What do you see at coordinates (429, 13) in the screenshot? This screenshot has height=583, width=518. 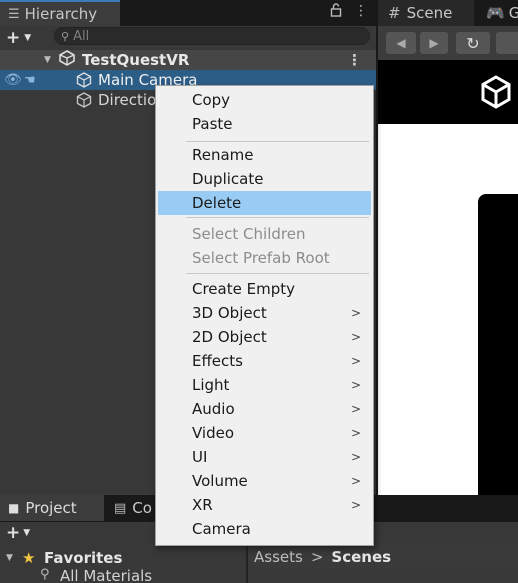 I see `tab-scene-label: Scene` at bounding box center [429, 13].